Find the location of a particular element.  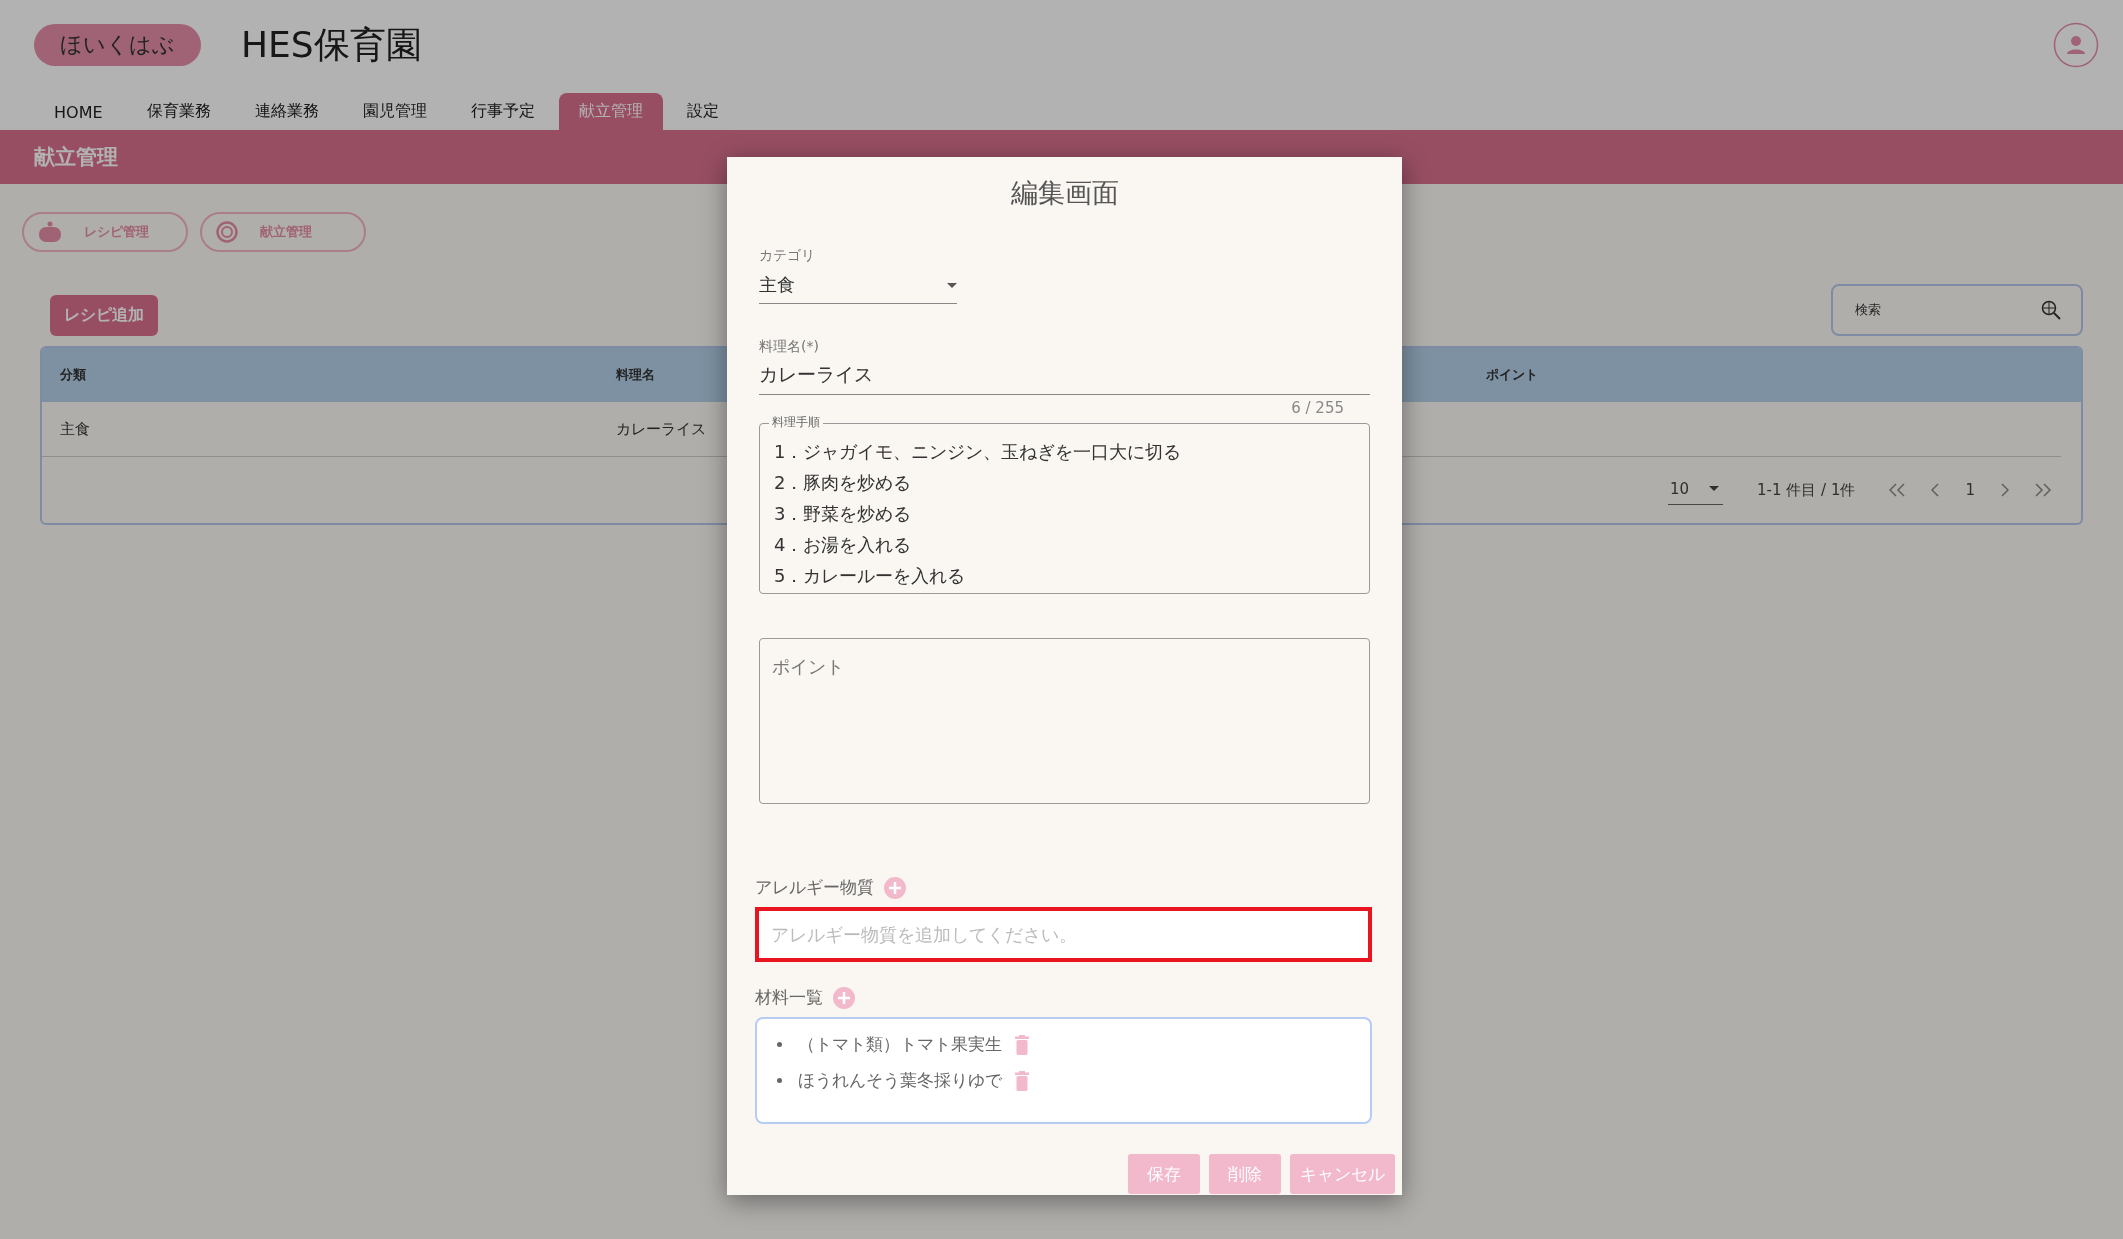

first-page-icon is located at coordinates (1897, 490).